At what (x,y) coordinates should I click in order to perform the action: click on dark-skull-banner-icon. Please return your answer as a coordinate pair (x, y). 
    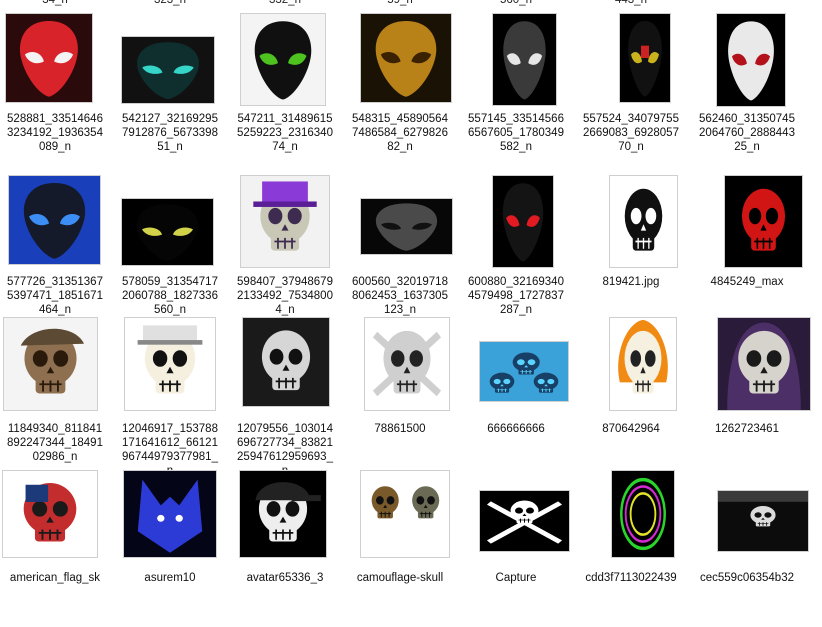
    Looking at the image, I should click on (763, 521).